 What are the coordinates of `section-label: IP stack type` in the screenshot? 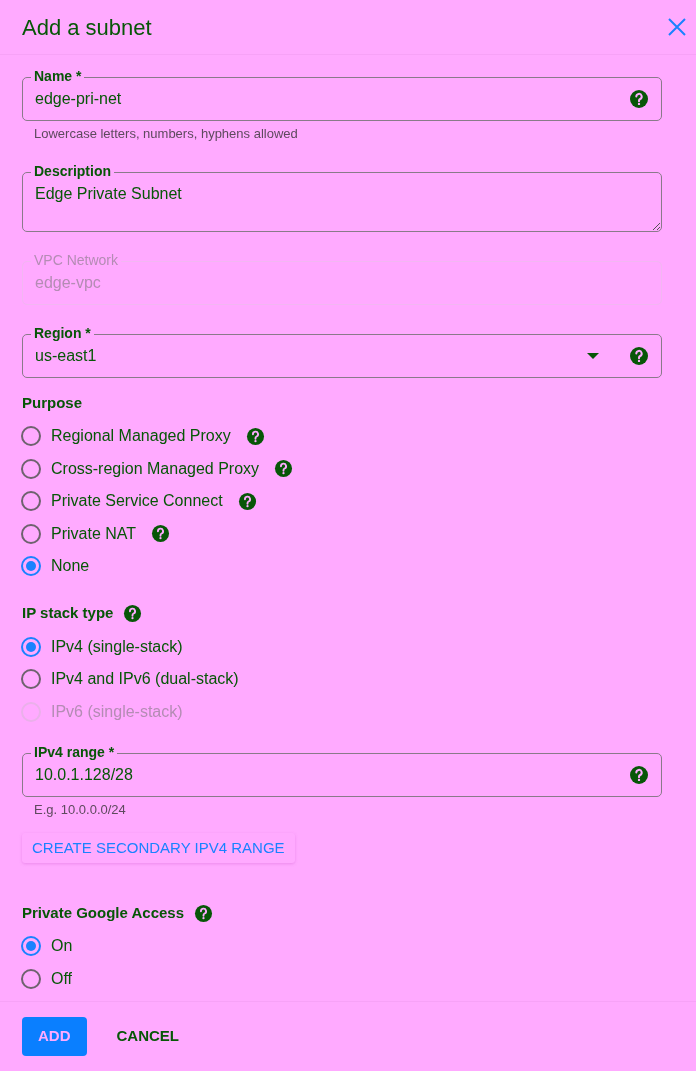 It's located at (68, 613).